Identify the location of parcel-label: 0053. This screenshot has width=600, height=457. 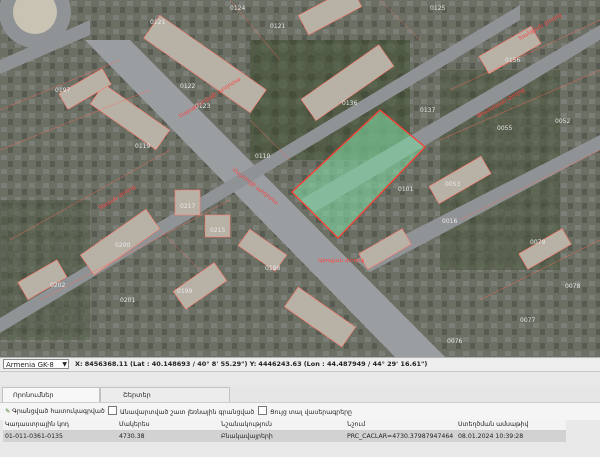
(452, 184).